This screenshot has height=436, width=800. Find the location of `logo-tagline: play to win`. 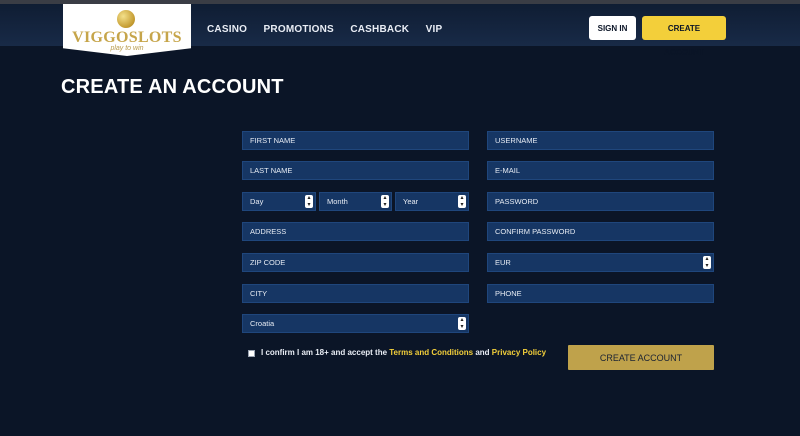

logo-tagline: play to win is located at coordinates (127, 48).